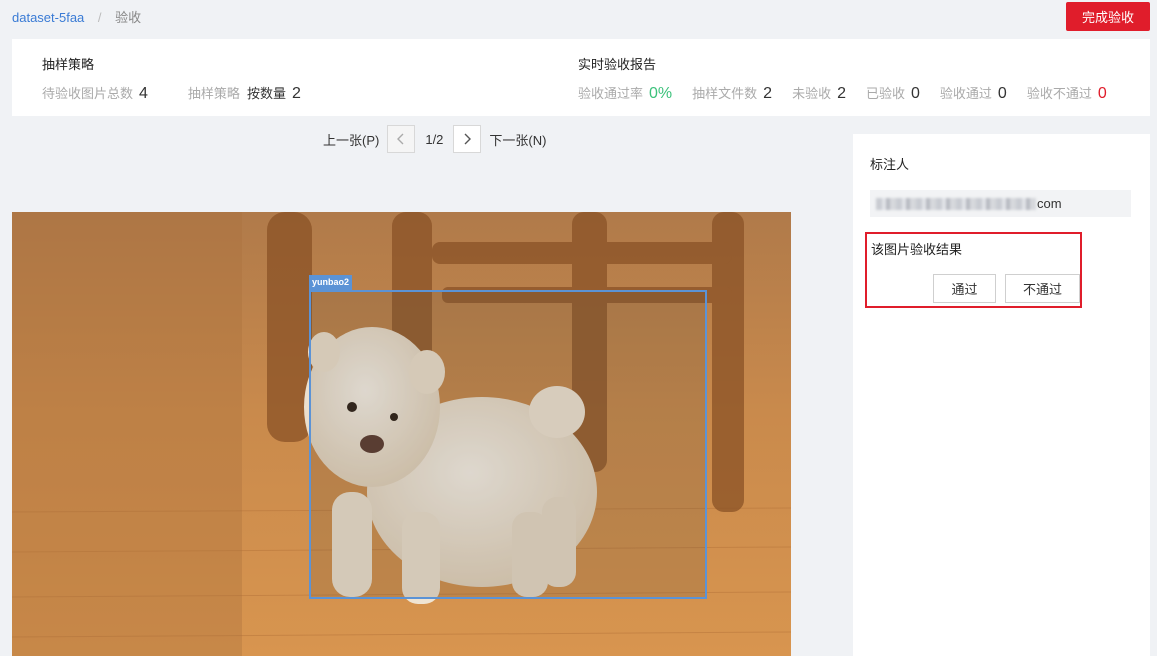 The height and width of the screenshot is (656, 1157). What do you see at coordinates (890, 164) in the screenshot?
I see `labeler-title: 标注人` at bounding box center [890, 164].